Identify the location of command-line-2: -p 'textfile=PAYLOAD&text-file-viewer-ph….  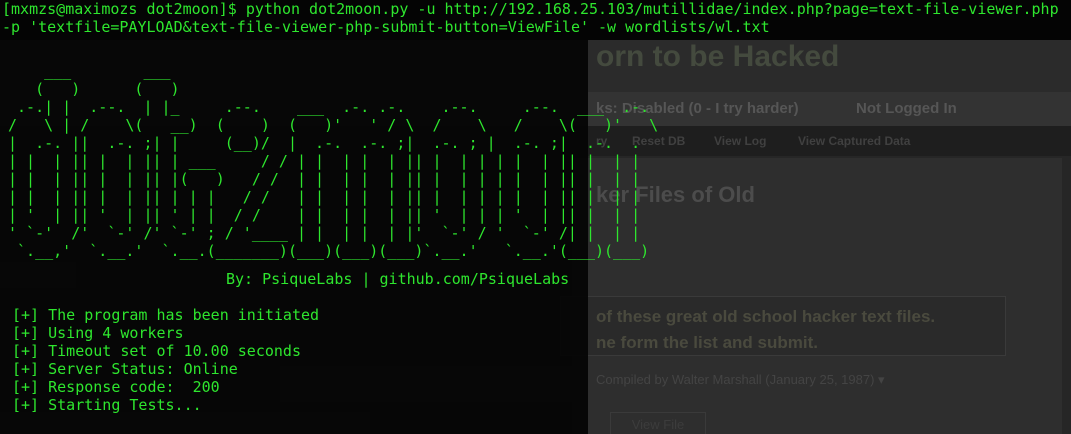
(386, 27).